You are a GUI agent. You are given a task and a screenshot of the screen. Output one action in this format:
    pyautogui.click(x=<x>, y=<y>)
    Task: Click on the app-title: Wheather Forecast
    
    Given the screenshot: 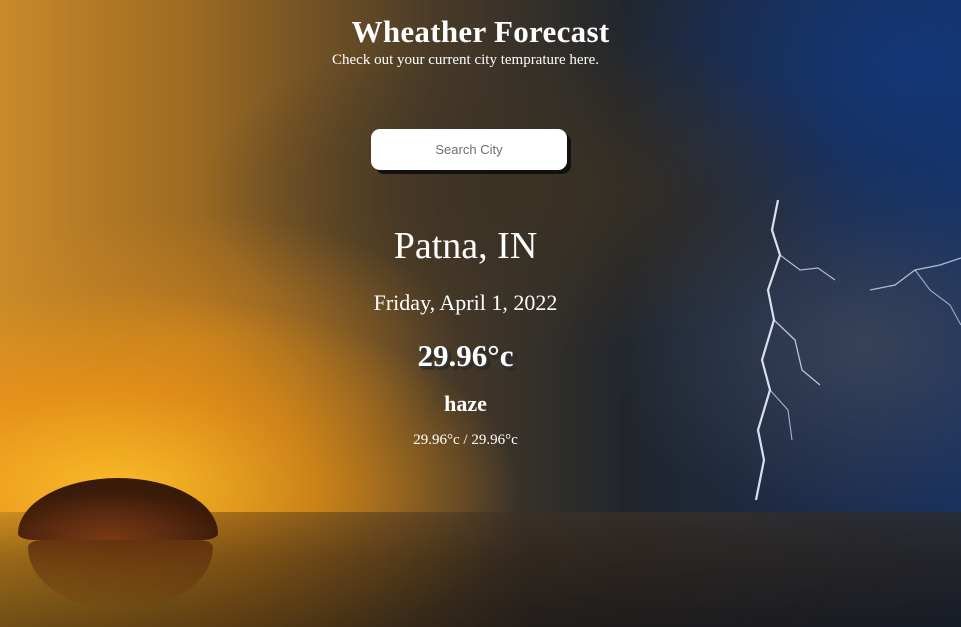 What is the action you would take?
    pyautogui.click(x=480, y=31)
    